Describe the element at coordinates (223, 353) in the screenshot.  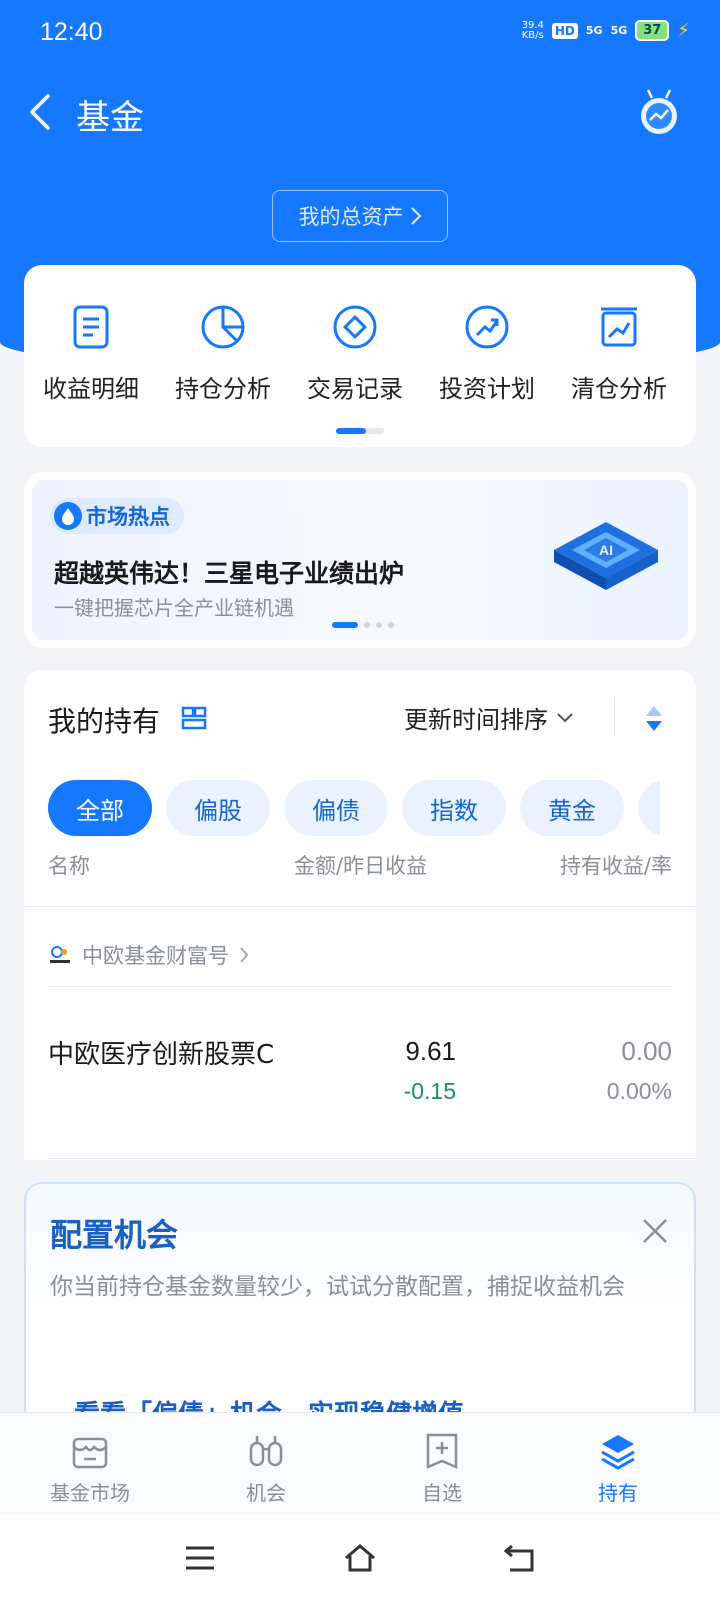
I see `tool-position-analysis: 持仓分析` at that location.